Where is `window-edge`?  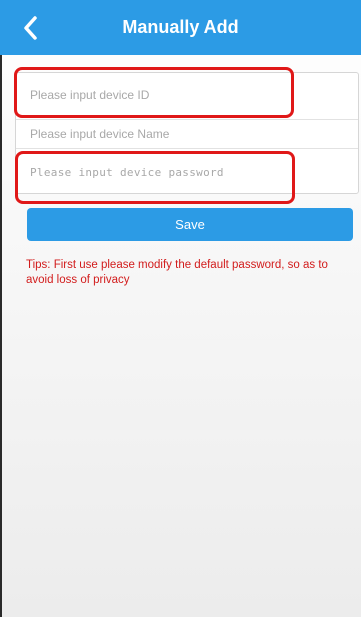 window-edge is located at coordinates (1, 308).